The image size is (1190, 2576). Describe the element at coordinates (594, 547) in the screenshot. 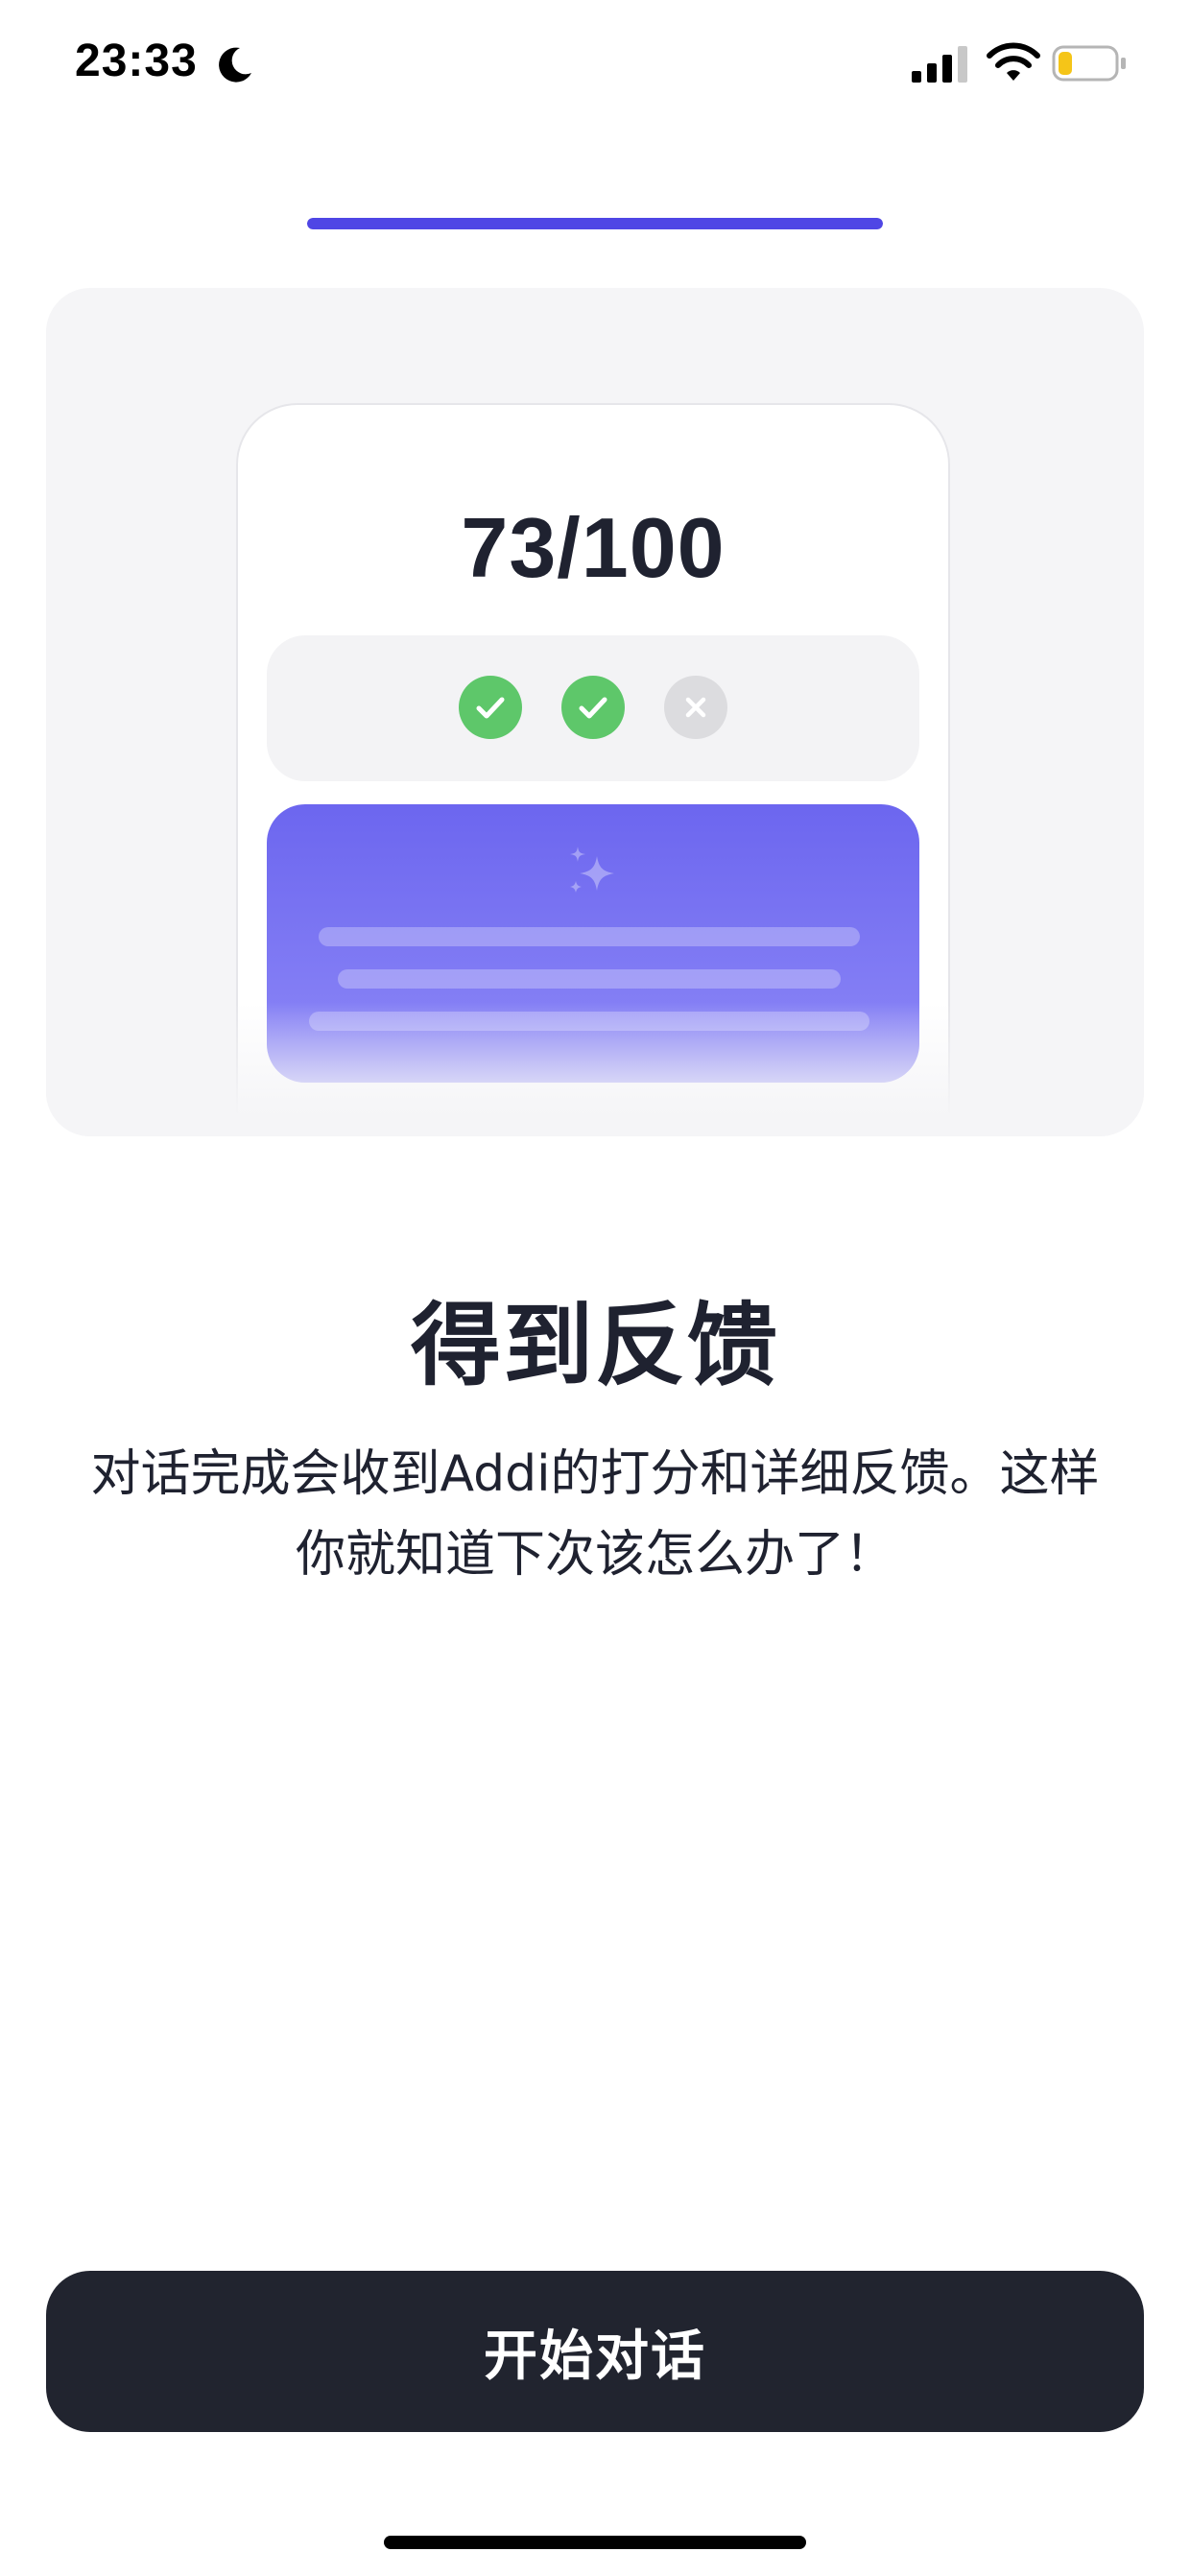

I see `score-text: 73/100` at that location.